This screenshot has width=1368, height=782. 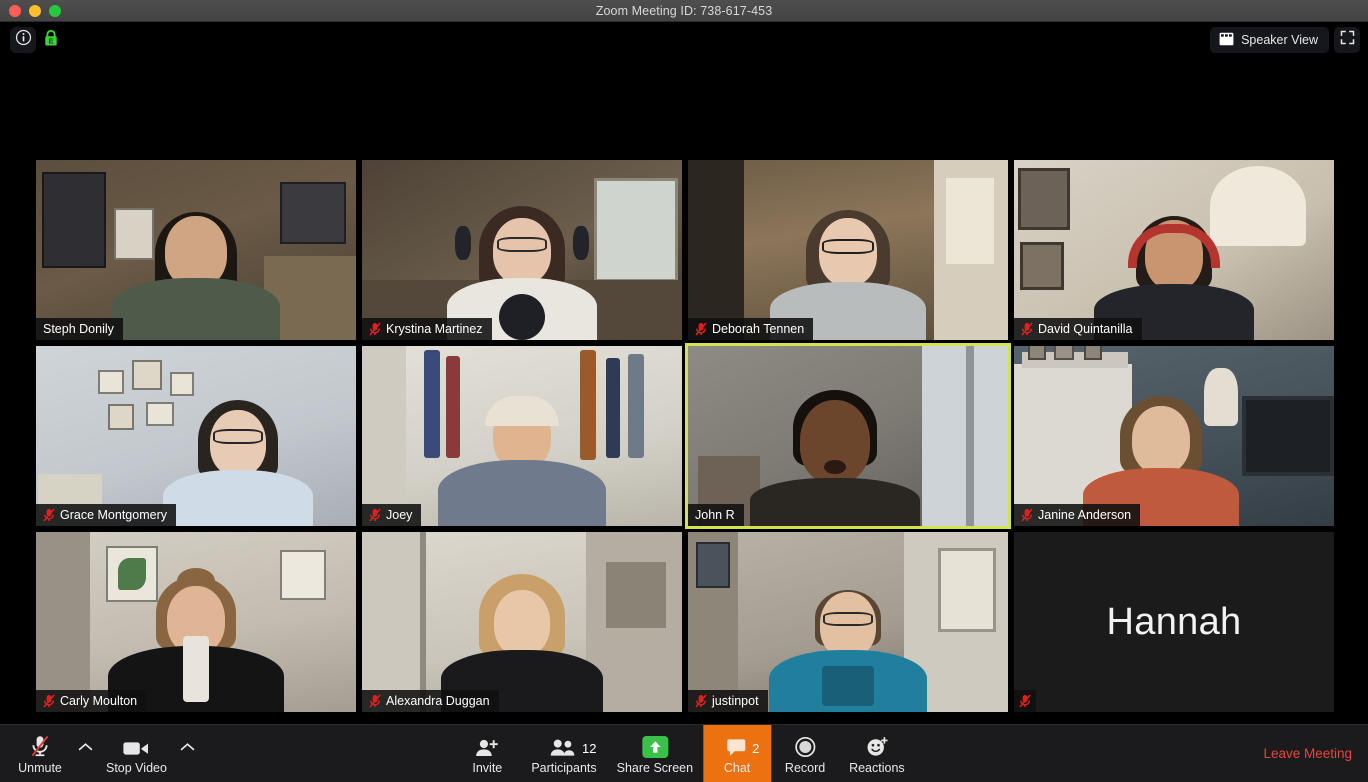 I want to click on close-window-button, so click(x=15, y=10).